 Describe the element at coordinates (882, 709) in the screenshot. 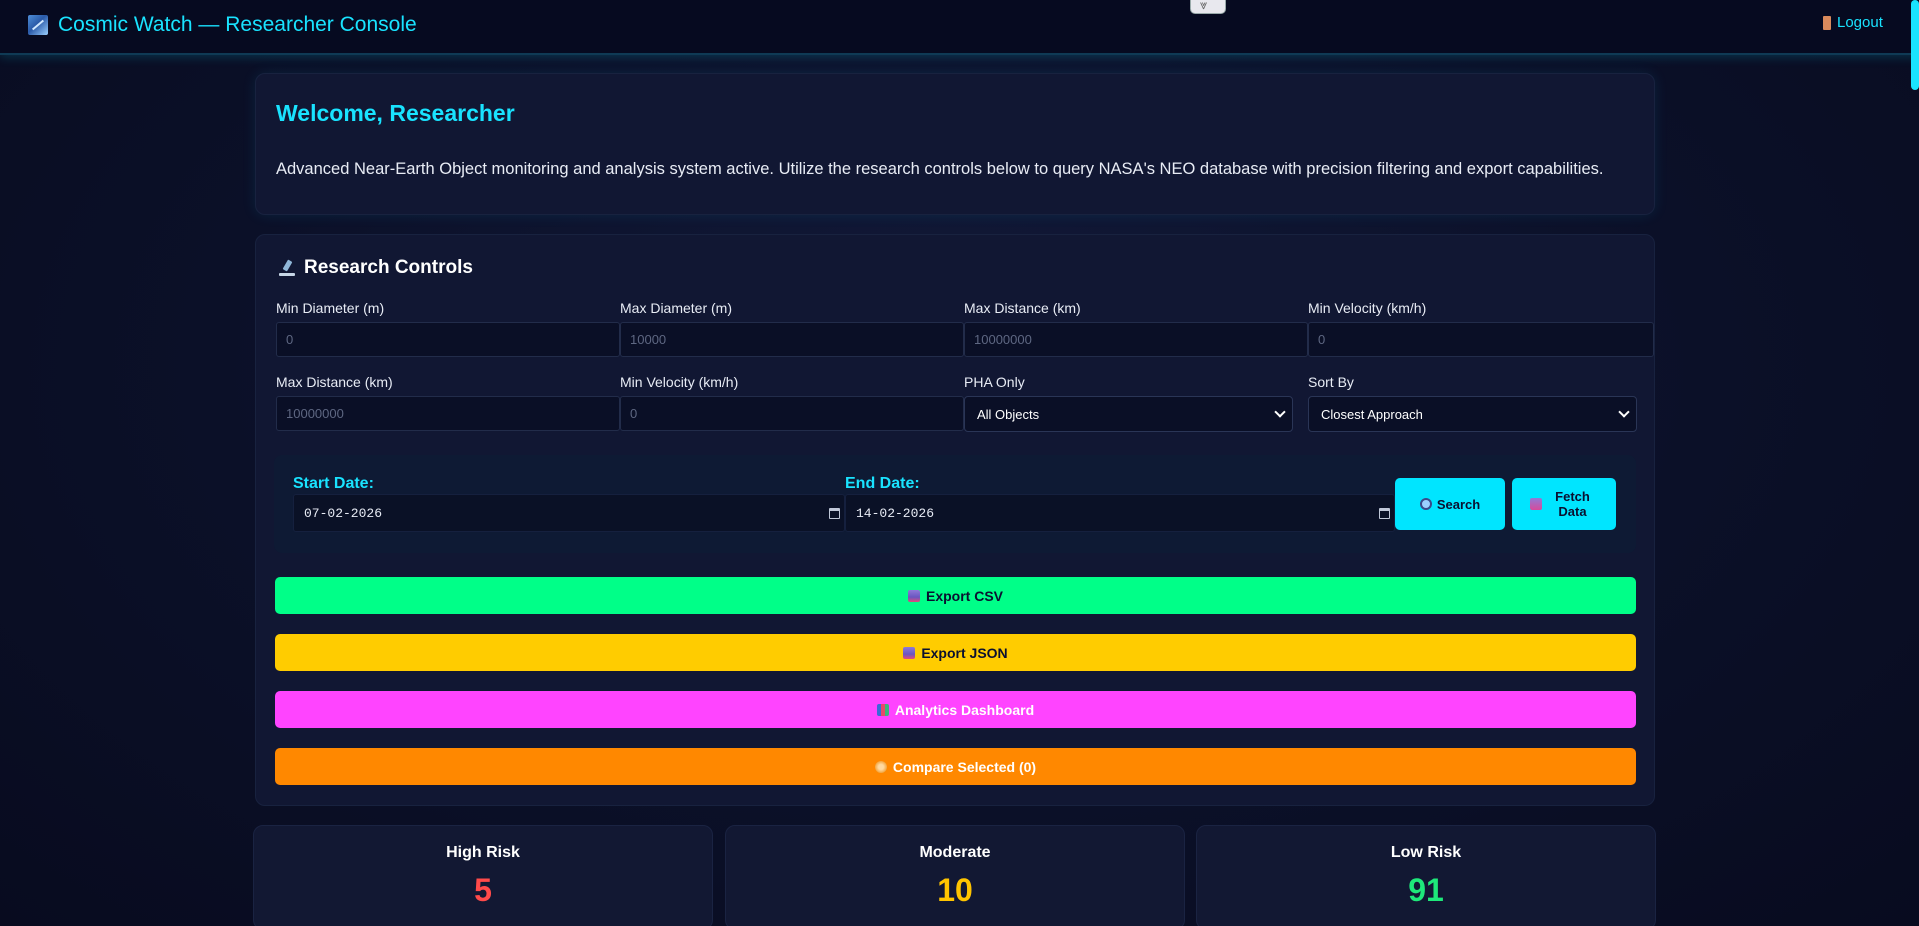

I see `bar-chart-icon` at that location.